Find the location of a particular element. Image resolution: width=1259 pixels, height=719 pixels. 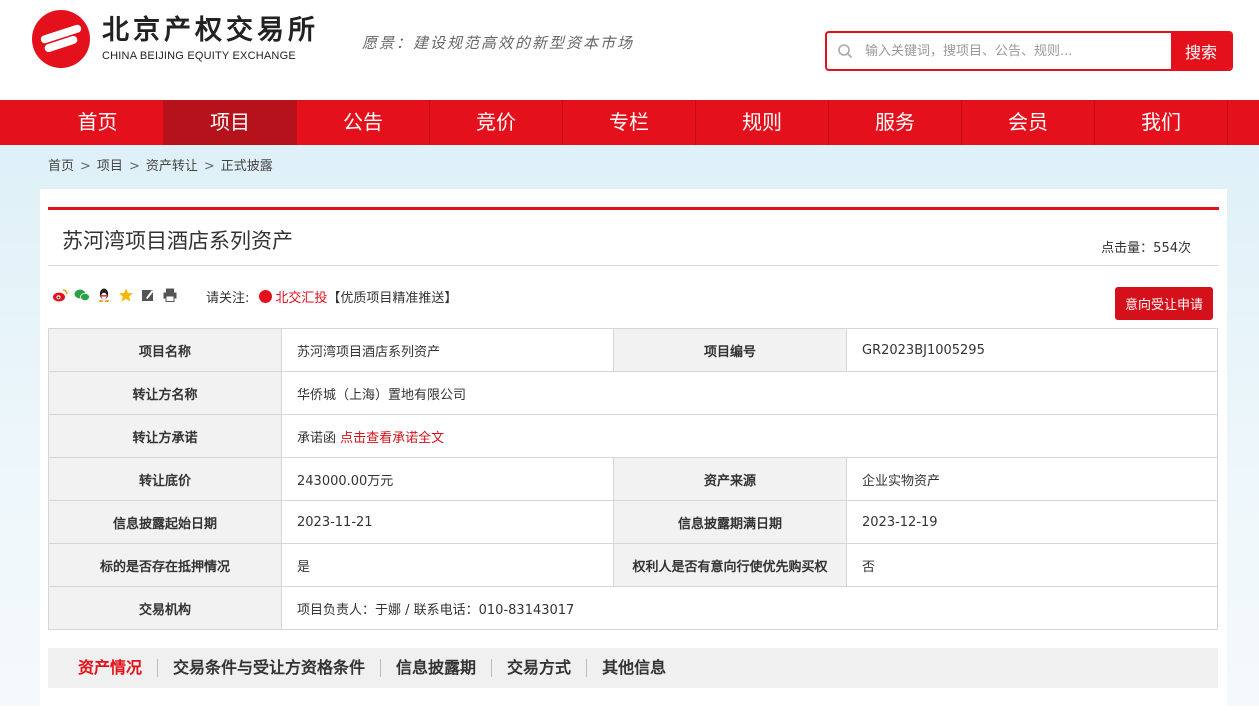

end-date-value: 2023-12-19 is located at coordinates (1032, 522).